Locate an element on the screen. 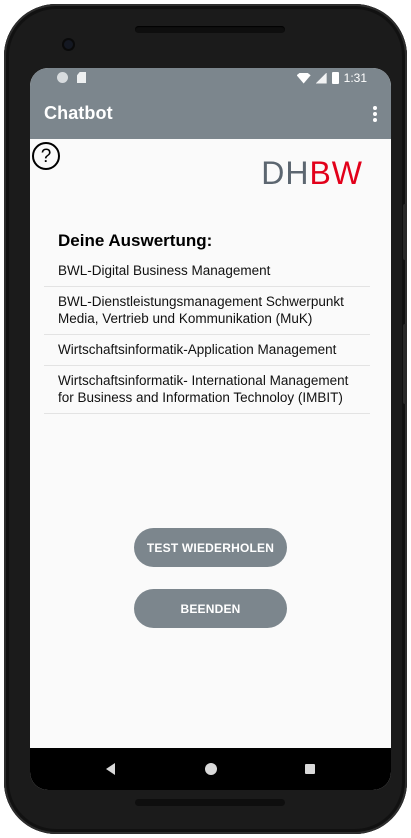 This screenshot has width=411, height=838. home-icon is located at coordinates (211, 769).